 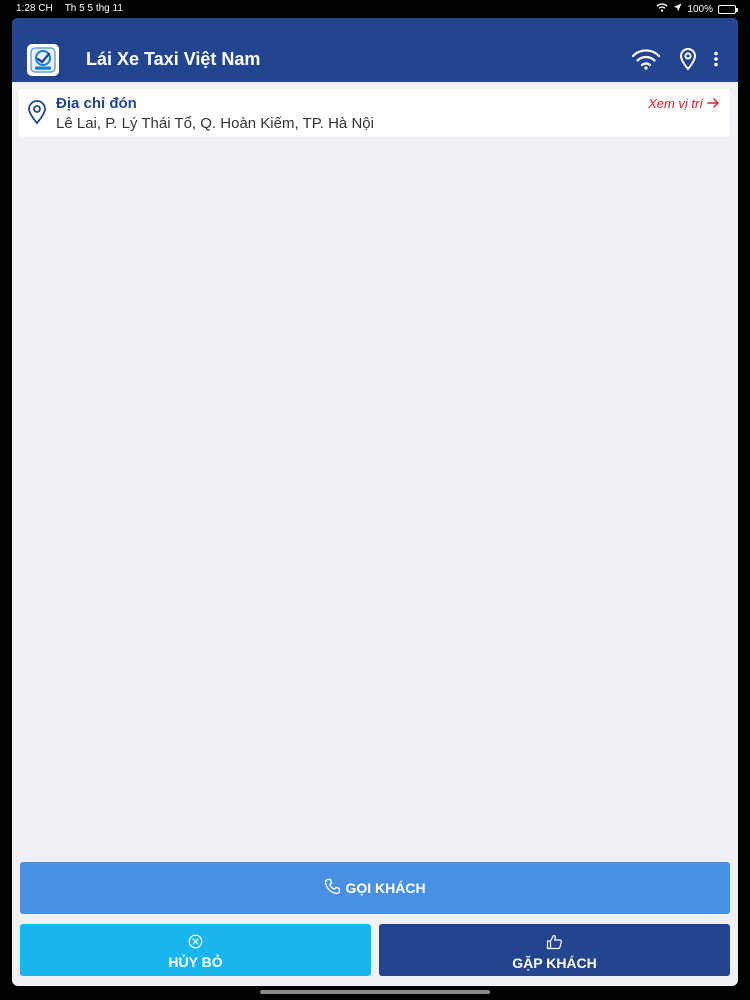 I want to click on app-logo-icon, so click(x=43, y=60).